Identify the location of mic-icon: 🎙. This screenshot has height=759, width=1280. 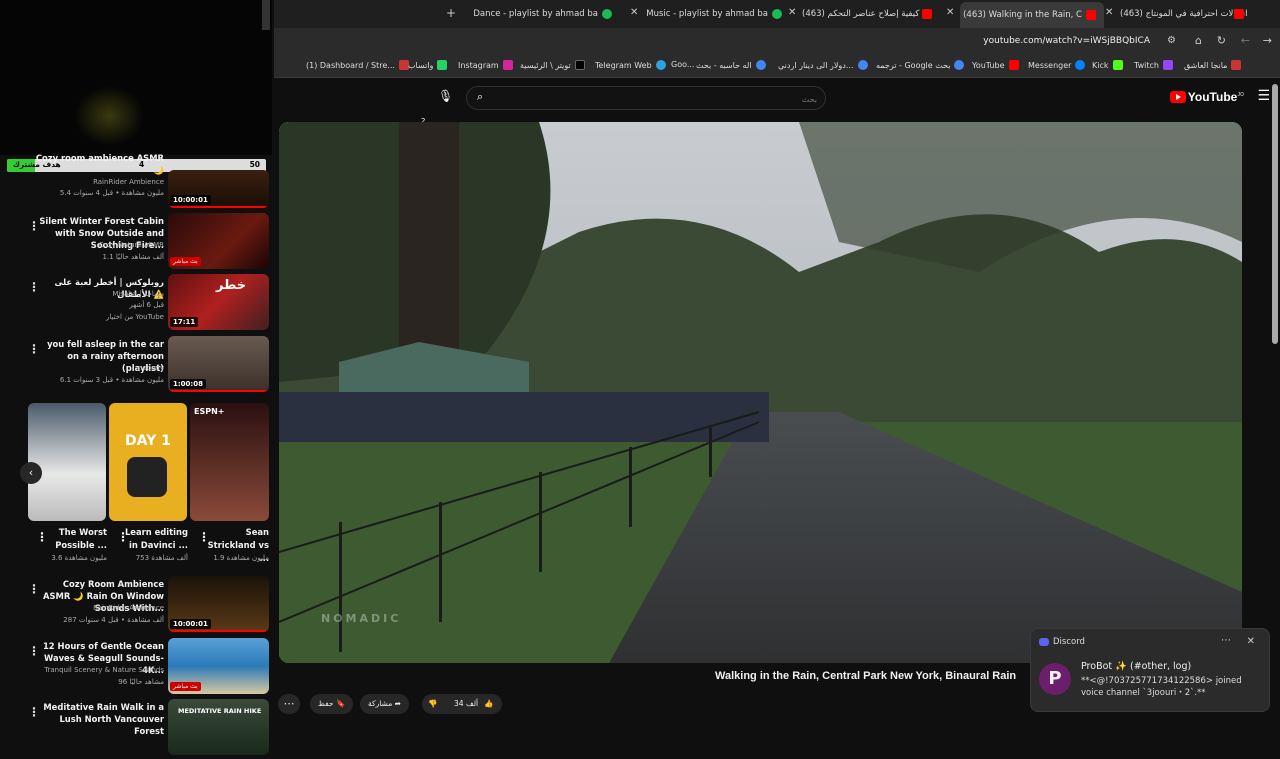
(445, 96).